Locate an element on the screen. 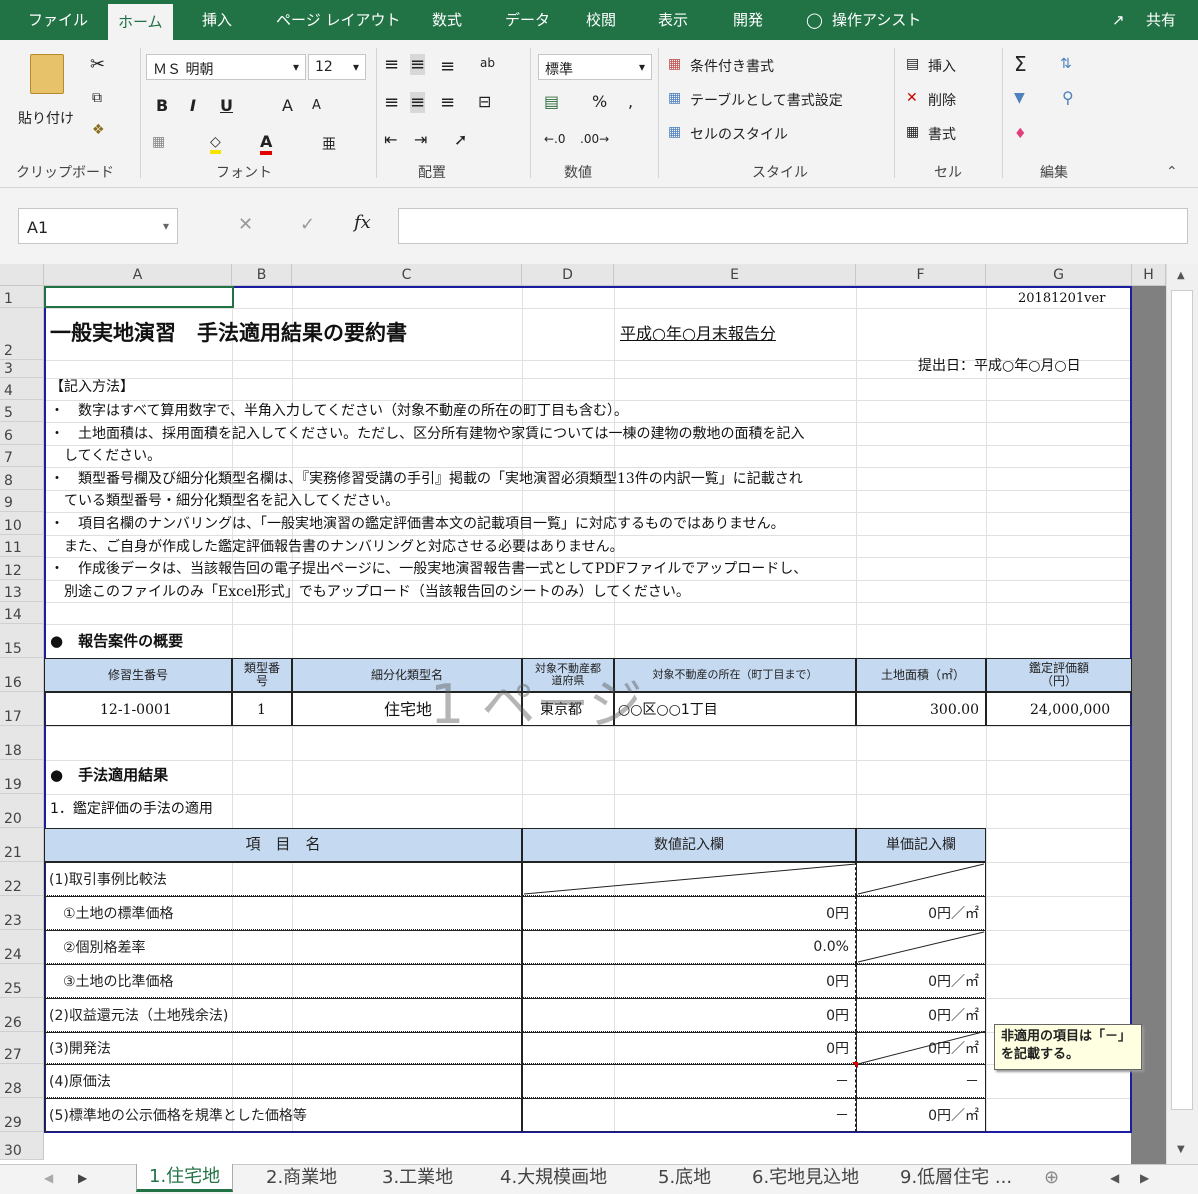 The width and height of the screenshot is (1198, 1194). wrap-text-icon: ab is located at coordinates (487, 63).